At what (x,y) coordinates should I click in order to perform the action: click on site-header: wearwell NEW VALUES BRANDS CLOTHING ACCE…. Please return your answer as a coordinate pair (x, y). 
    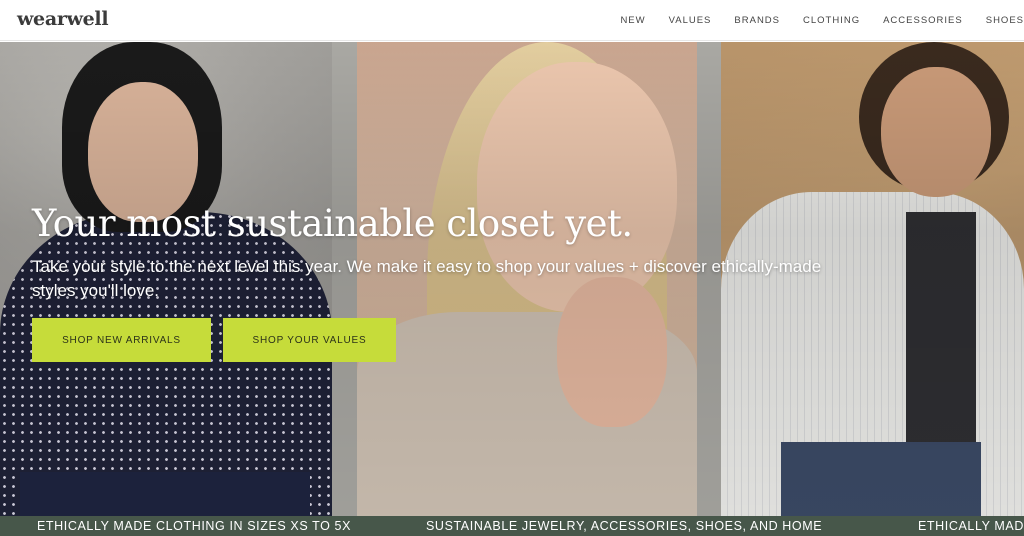
    Looking at the image, I should click on (512, 20).